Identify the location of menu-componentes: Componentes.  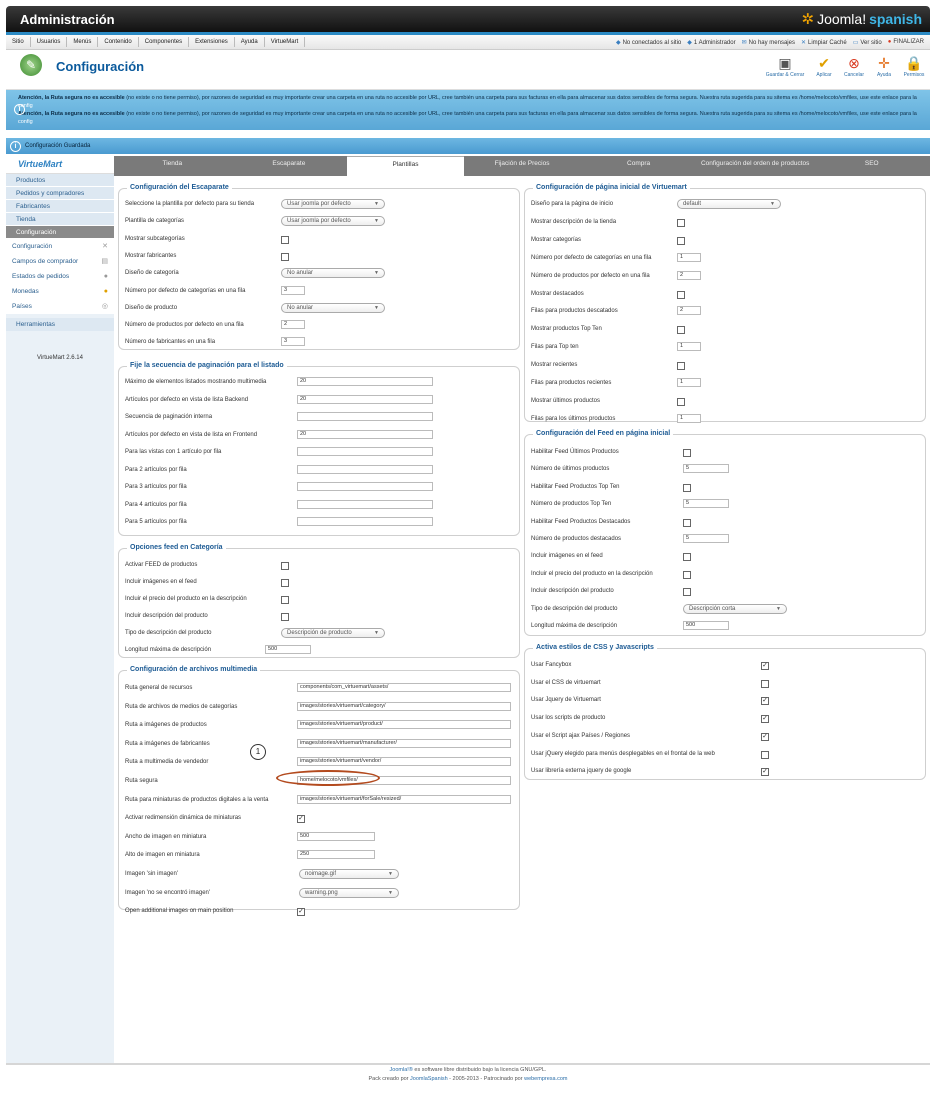
(163, 42).